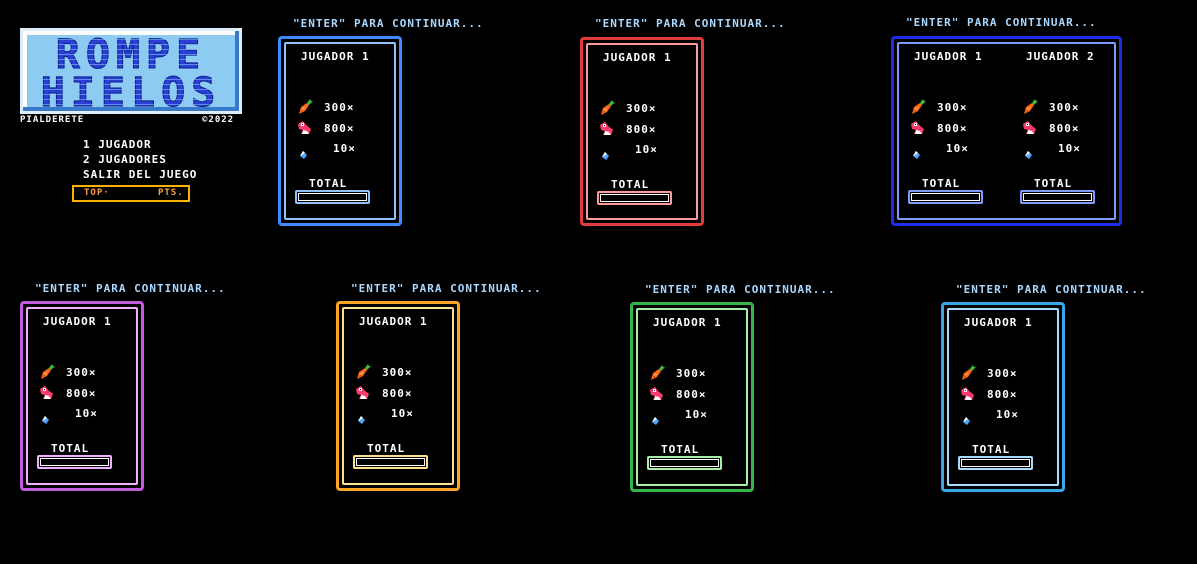 The width and height of the screenshot is (1197, 564). I want to click on menu-item-1-player: 1 JUGADOR, so click(117, 144).